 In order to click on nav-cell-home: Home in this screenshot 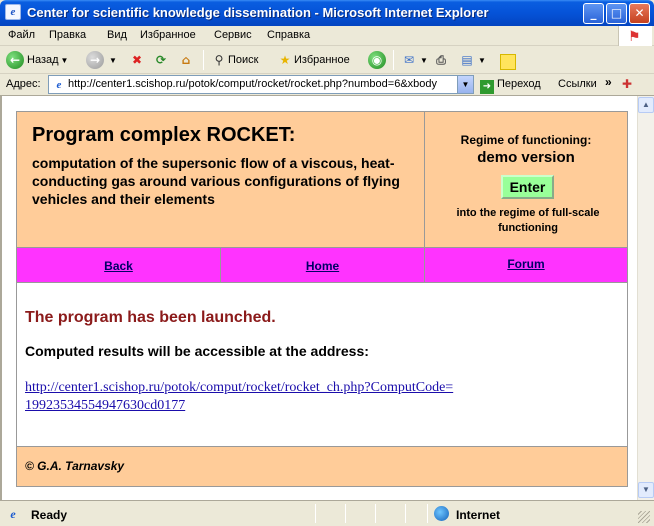, I will do `click(323, 265)`.